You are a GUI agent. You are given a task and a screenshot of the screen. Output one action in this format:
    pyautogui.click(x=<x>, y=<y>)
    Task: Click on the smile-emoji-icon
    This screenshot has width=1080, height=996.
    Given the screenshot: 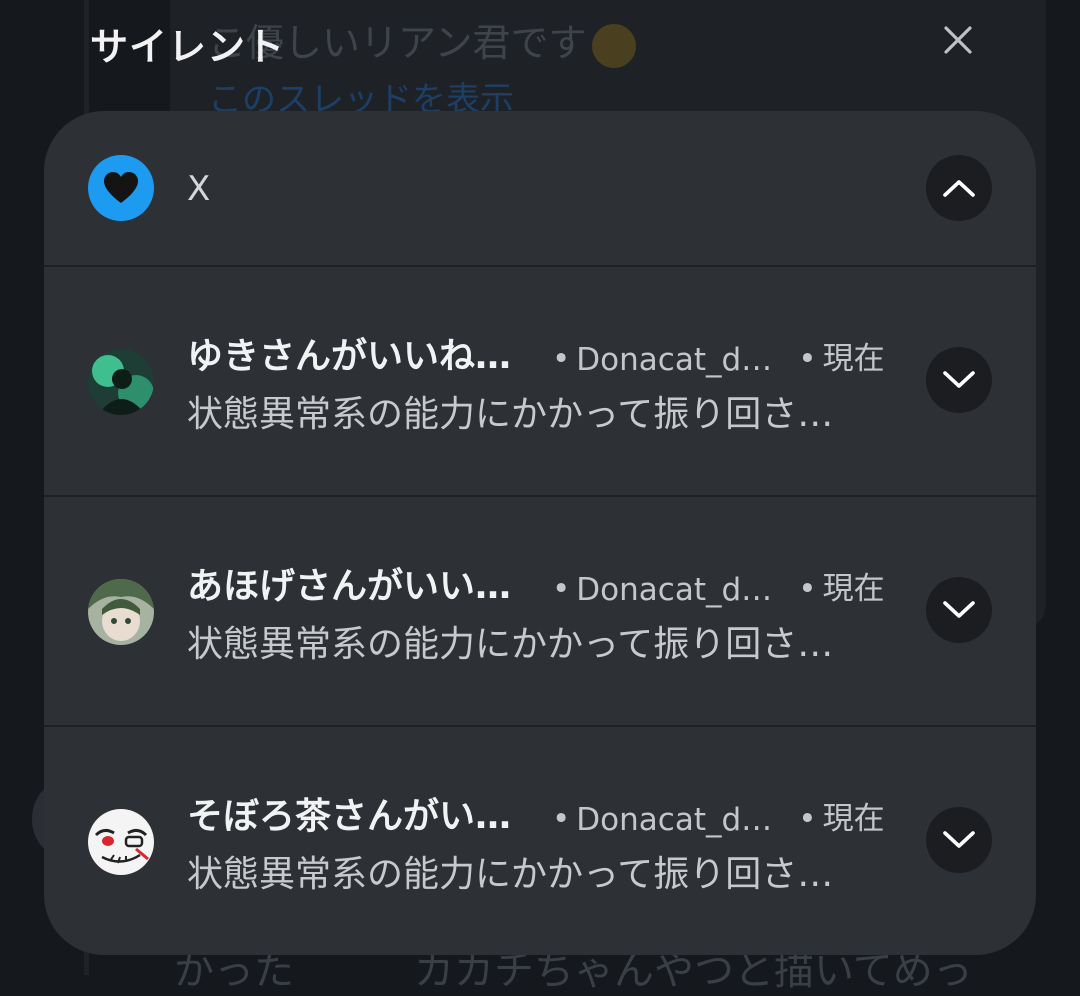 What is the action you would take?
    pyautogui.click(x=614, y=45)
    